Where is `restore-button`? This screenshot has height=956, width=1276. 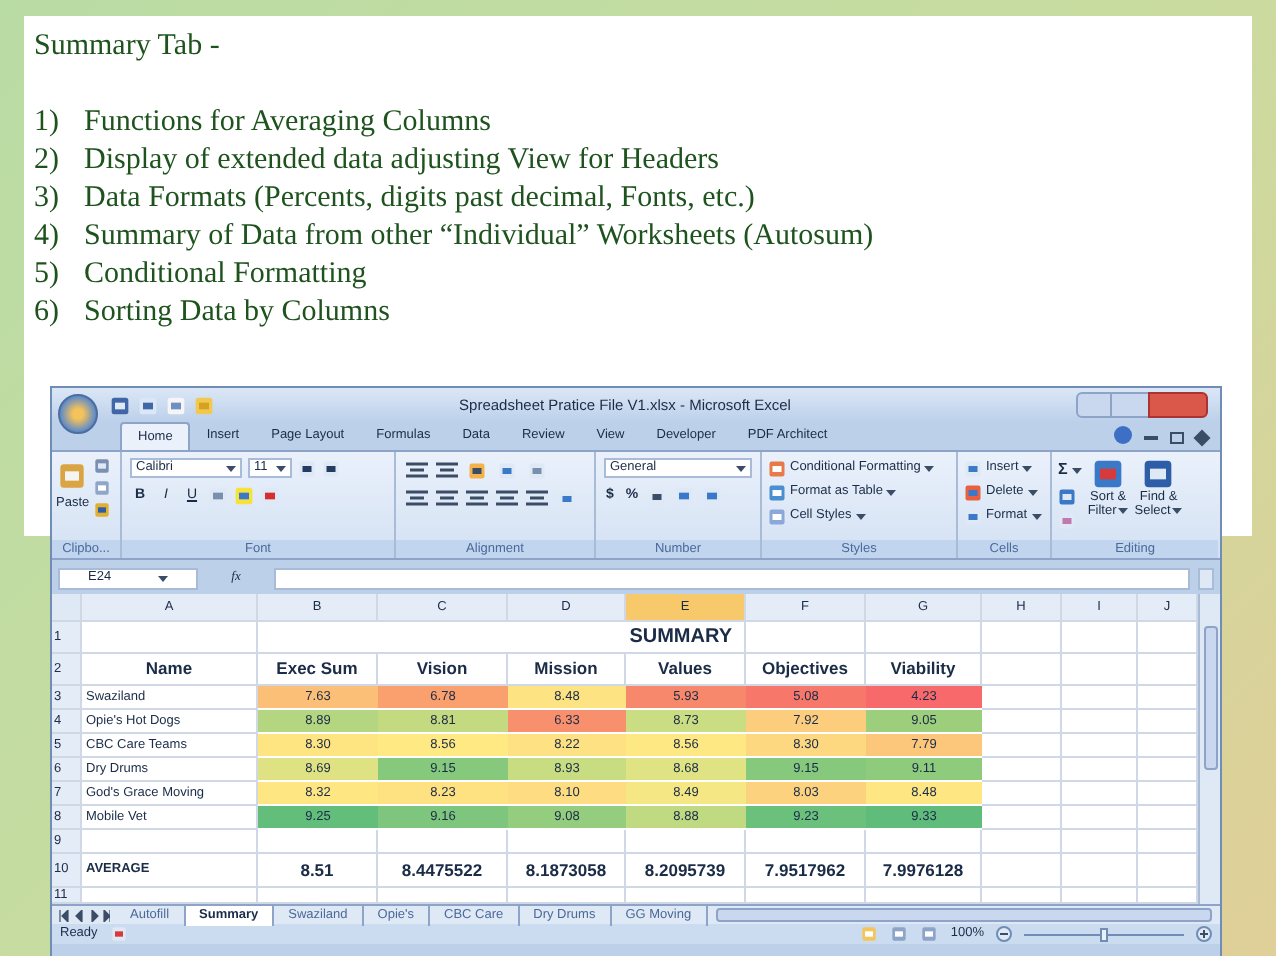
restore-button is located at coordinates (1177, 438).